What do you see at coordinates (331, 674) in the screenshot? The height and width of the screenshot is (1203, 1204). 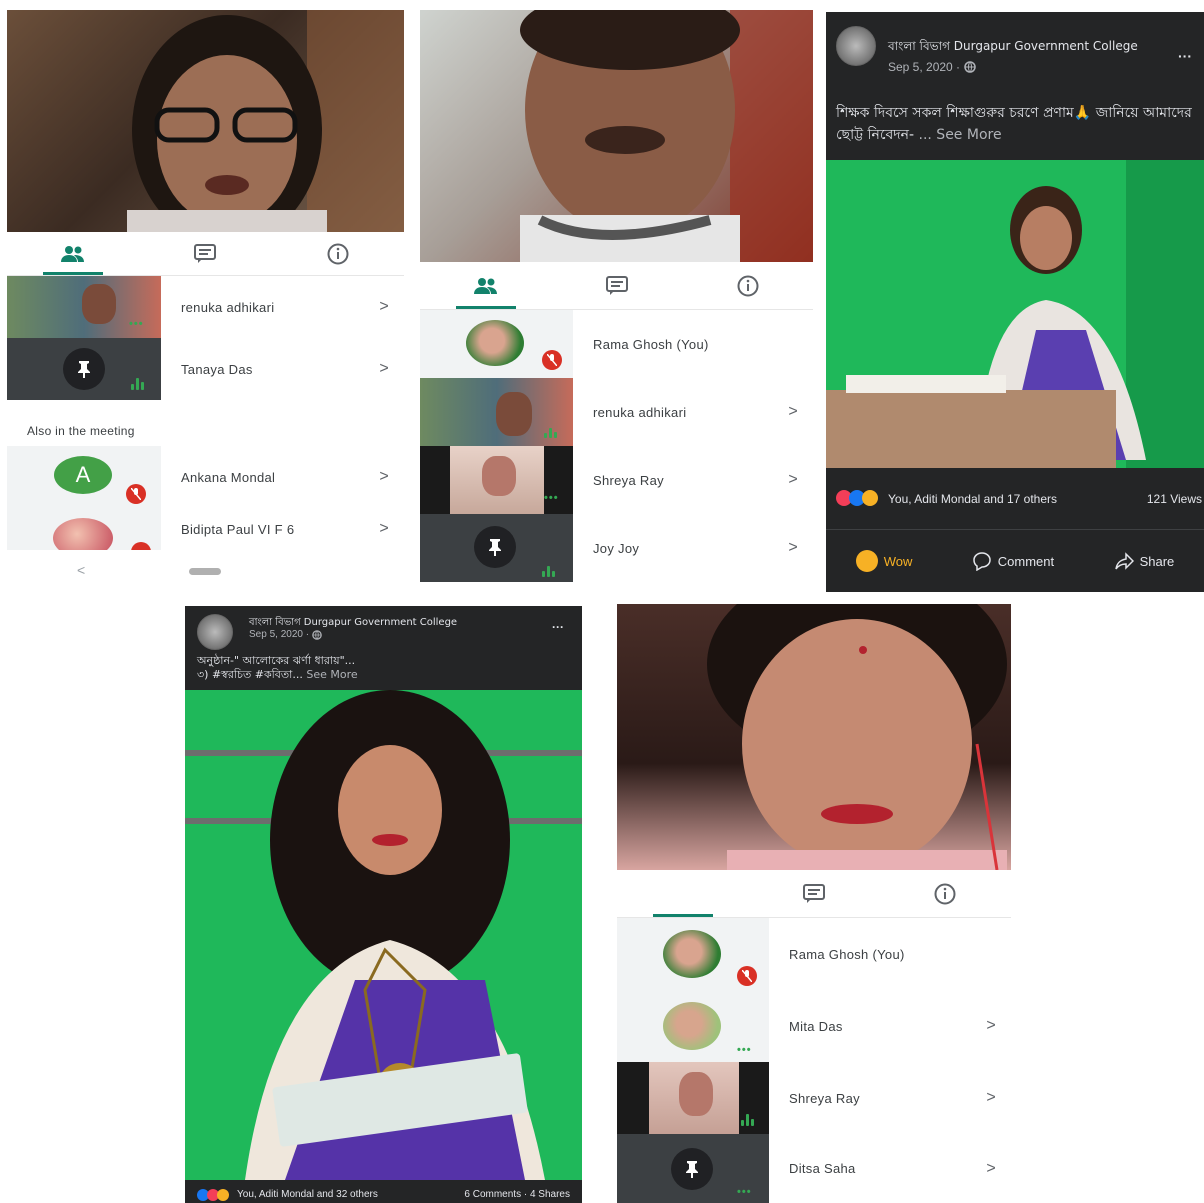 I see `see-more-link: See More` at bounding box center [331, 674].